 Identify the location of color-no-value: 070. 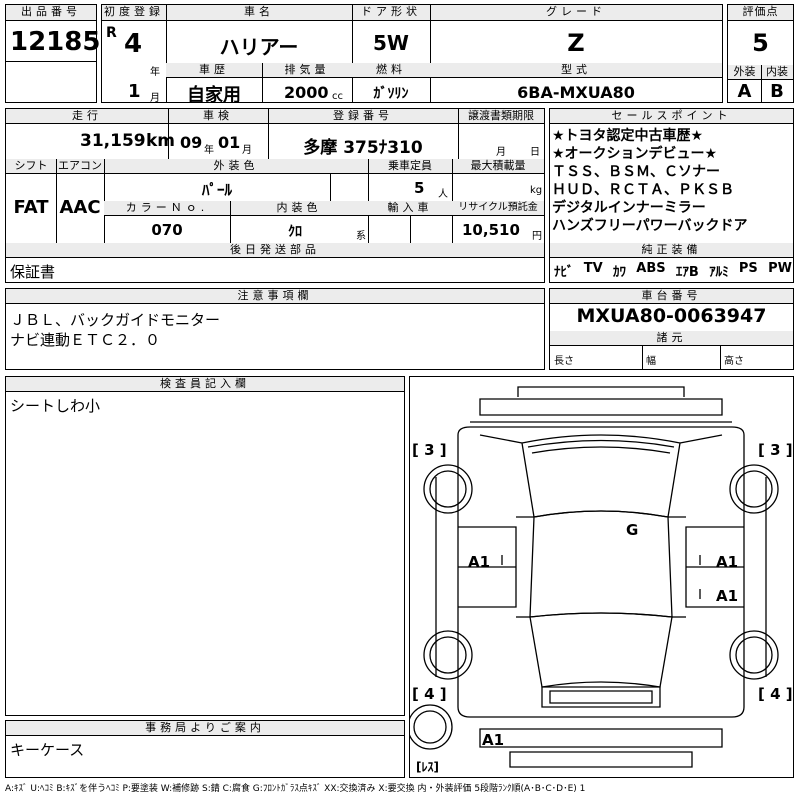
(167, 230).